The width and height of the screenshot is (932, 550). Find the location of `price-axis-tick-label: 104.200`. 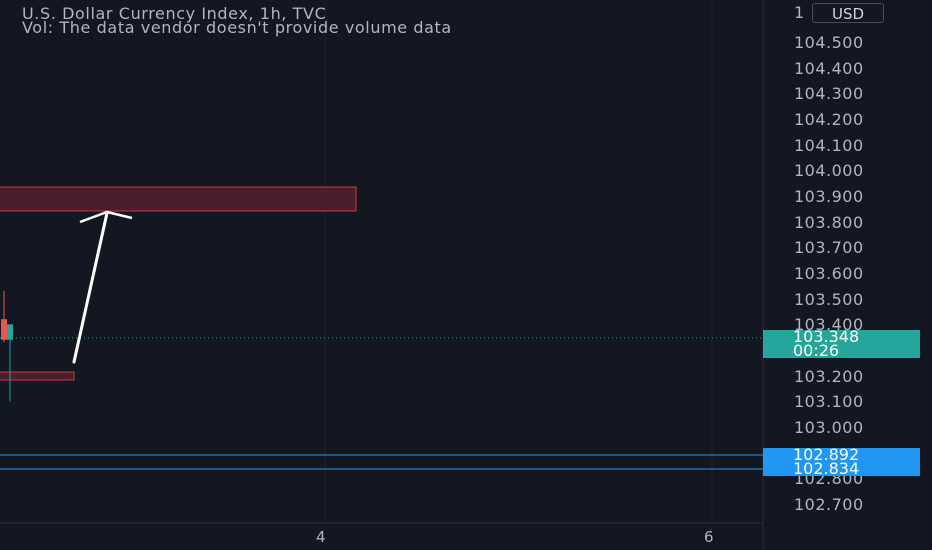

price-axis-tick-label: 104.200 is located at coordinates (829, 119).